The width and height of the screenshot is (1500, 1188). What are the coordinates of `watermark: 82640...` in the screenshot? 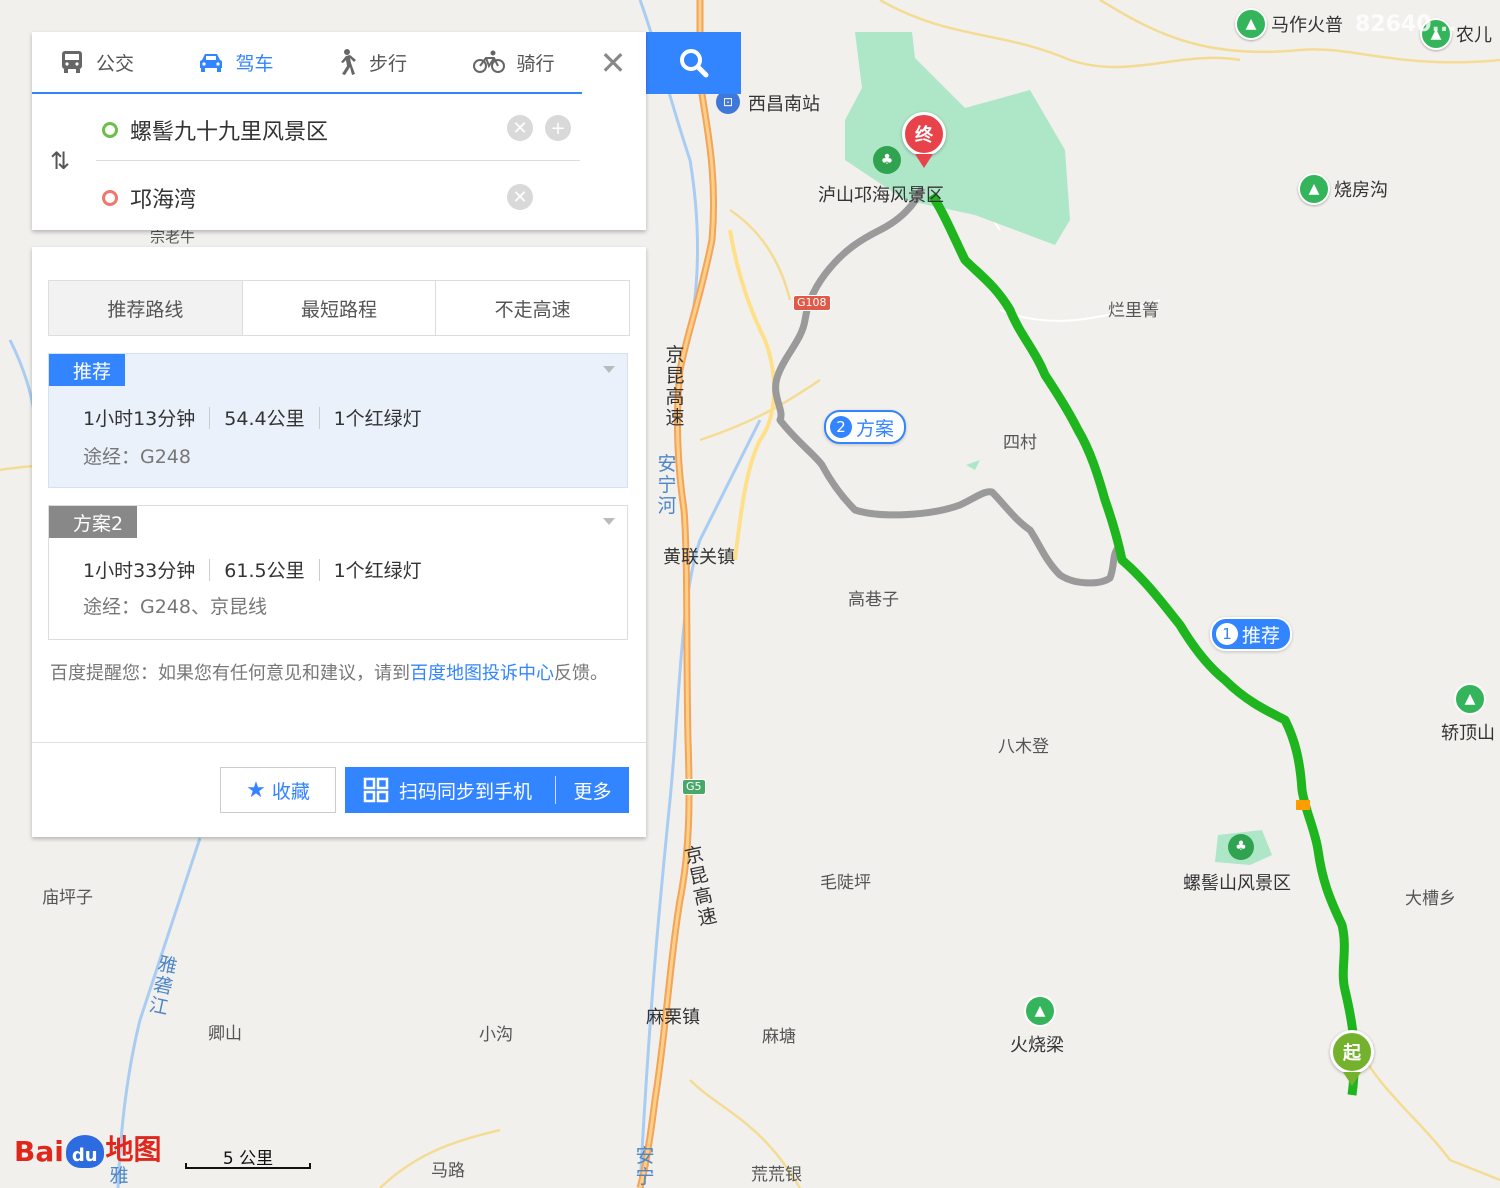 It's located at (1406, 24).